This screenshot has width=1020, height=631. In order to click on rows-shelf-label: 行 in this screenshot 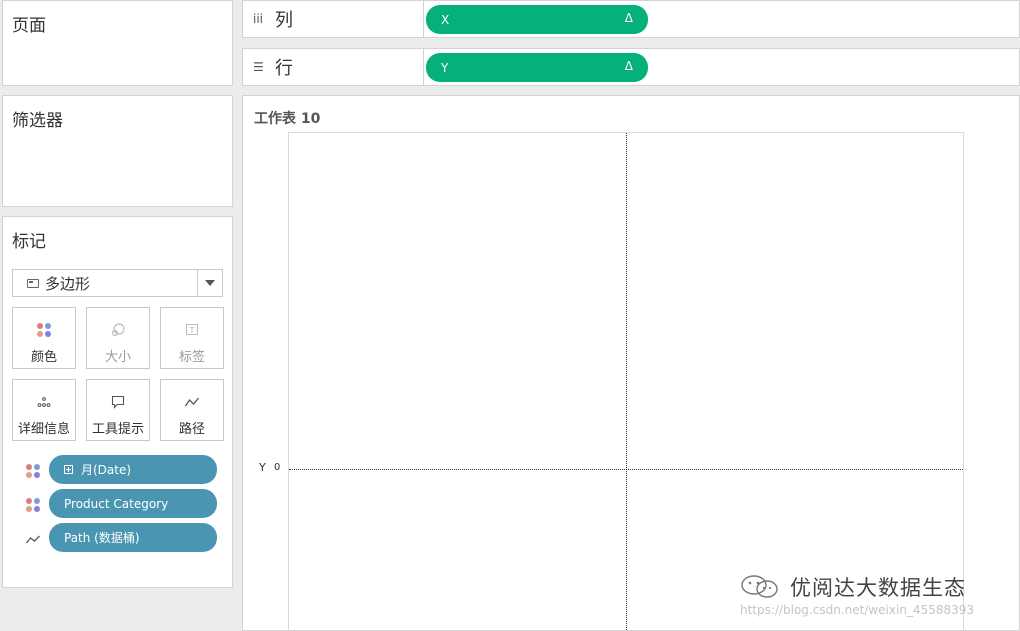, I will do `click(284, 68)`.